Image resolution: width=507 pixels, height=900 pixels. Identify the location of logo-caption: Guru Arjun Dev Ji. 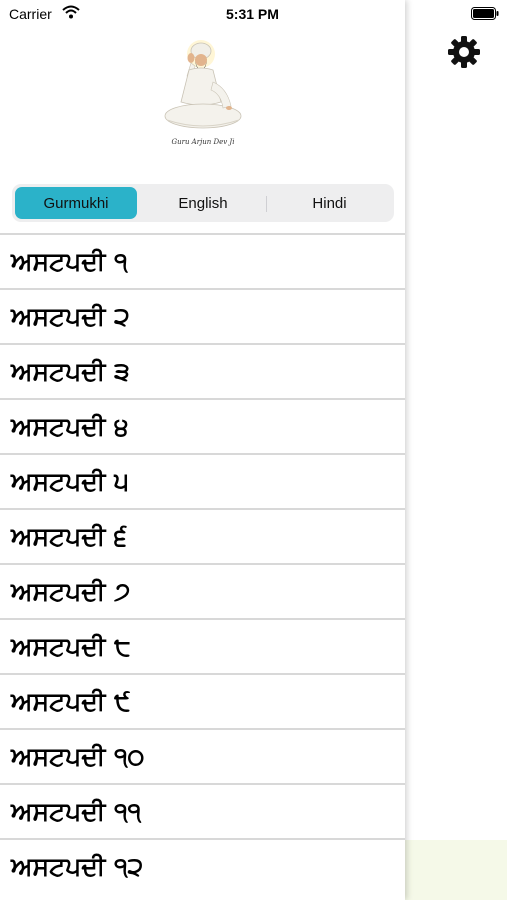
(203, 142).